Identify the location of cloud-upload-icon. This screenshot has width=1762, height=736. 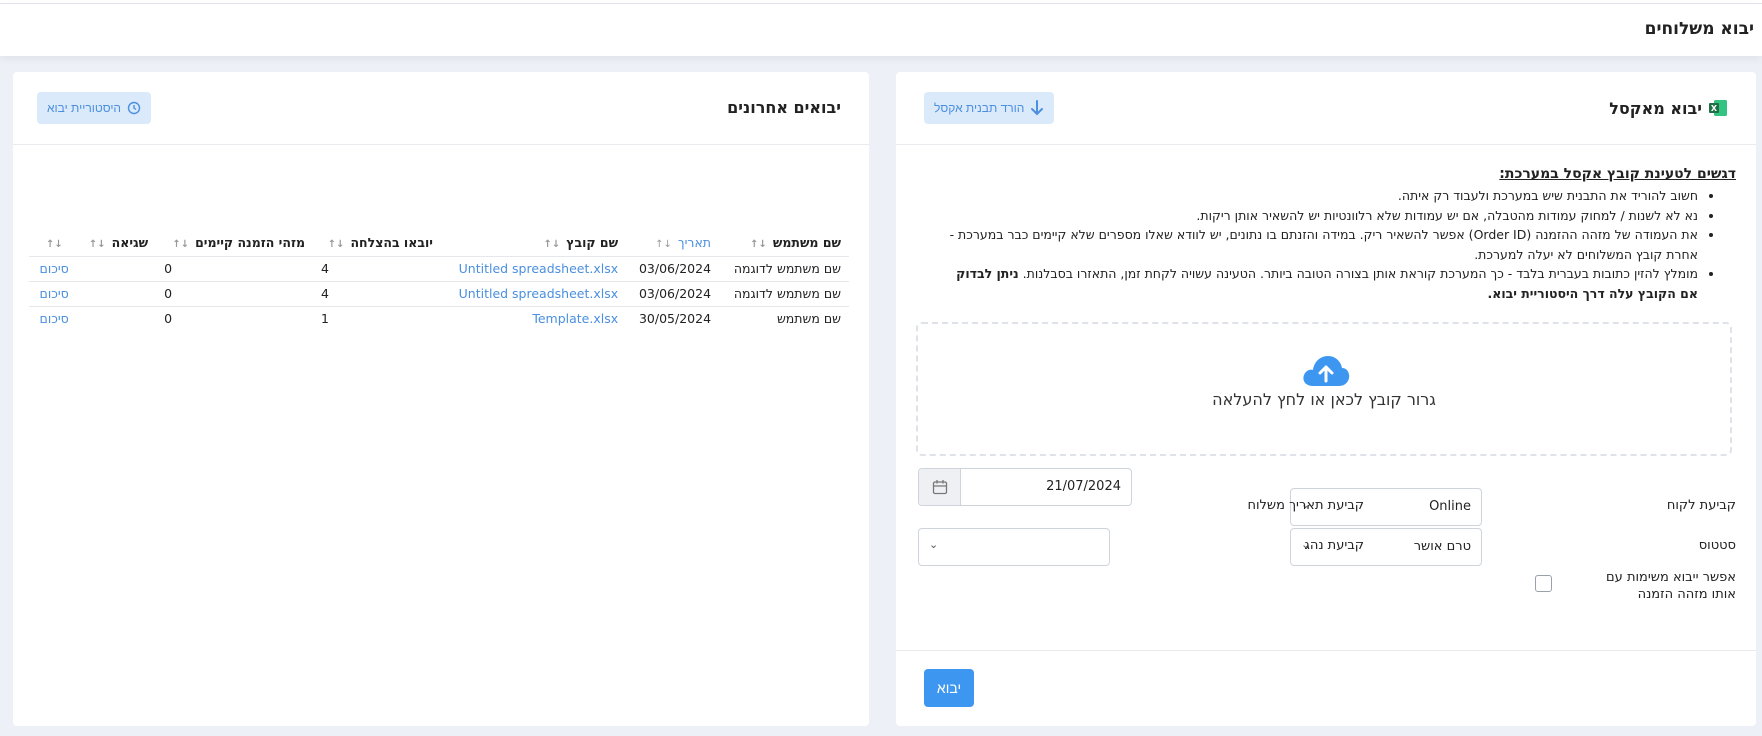
(1326, 371).